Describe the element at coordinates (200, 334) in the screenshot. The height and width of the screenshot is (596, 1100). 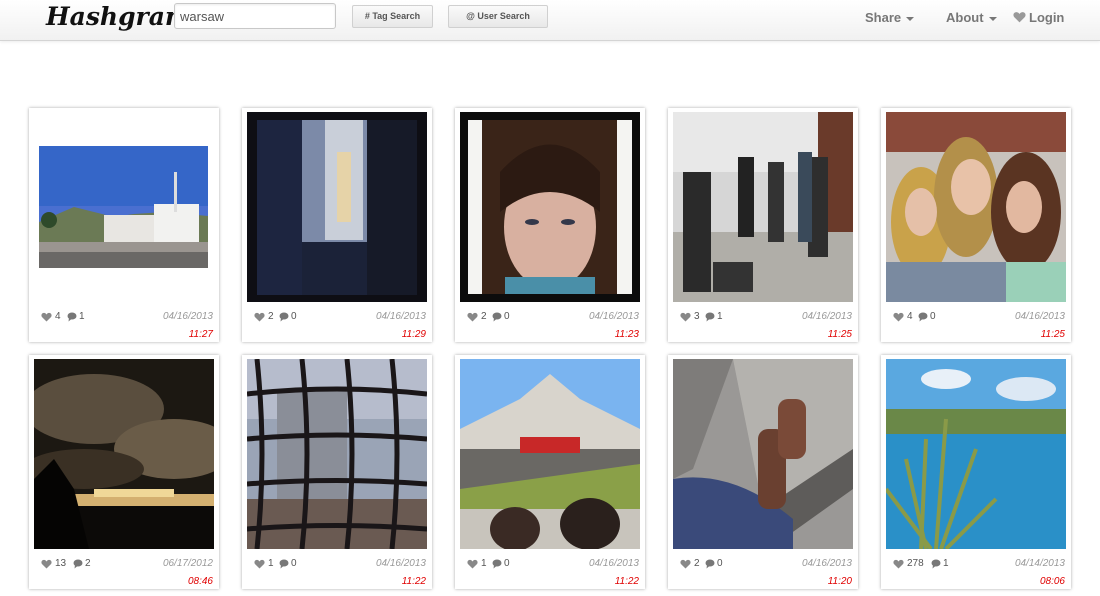
I see `post-time: 11:27` at that location.